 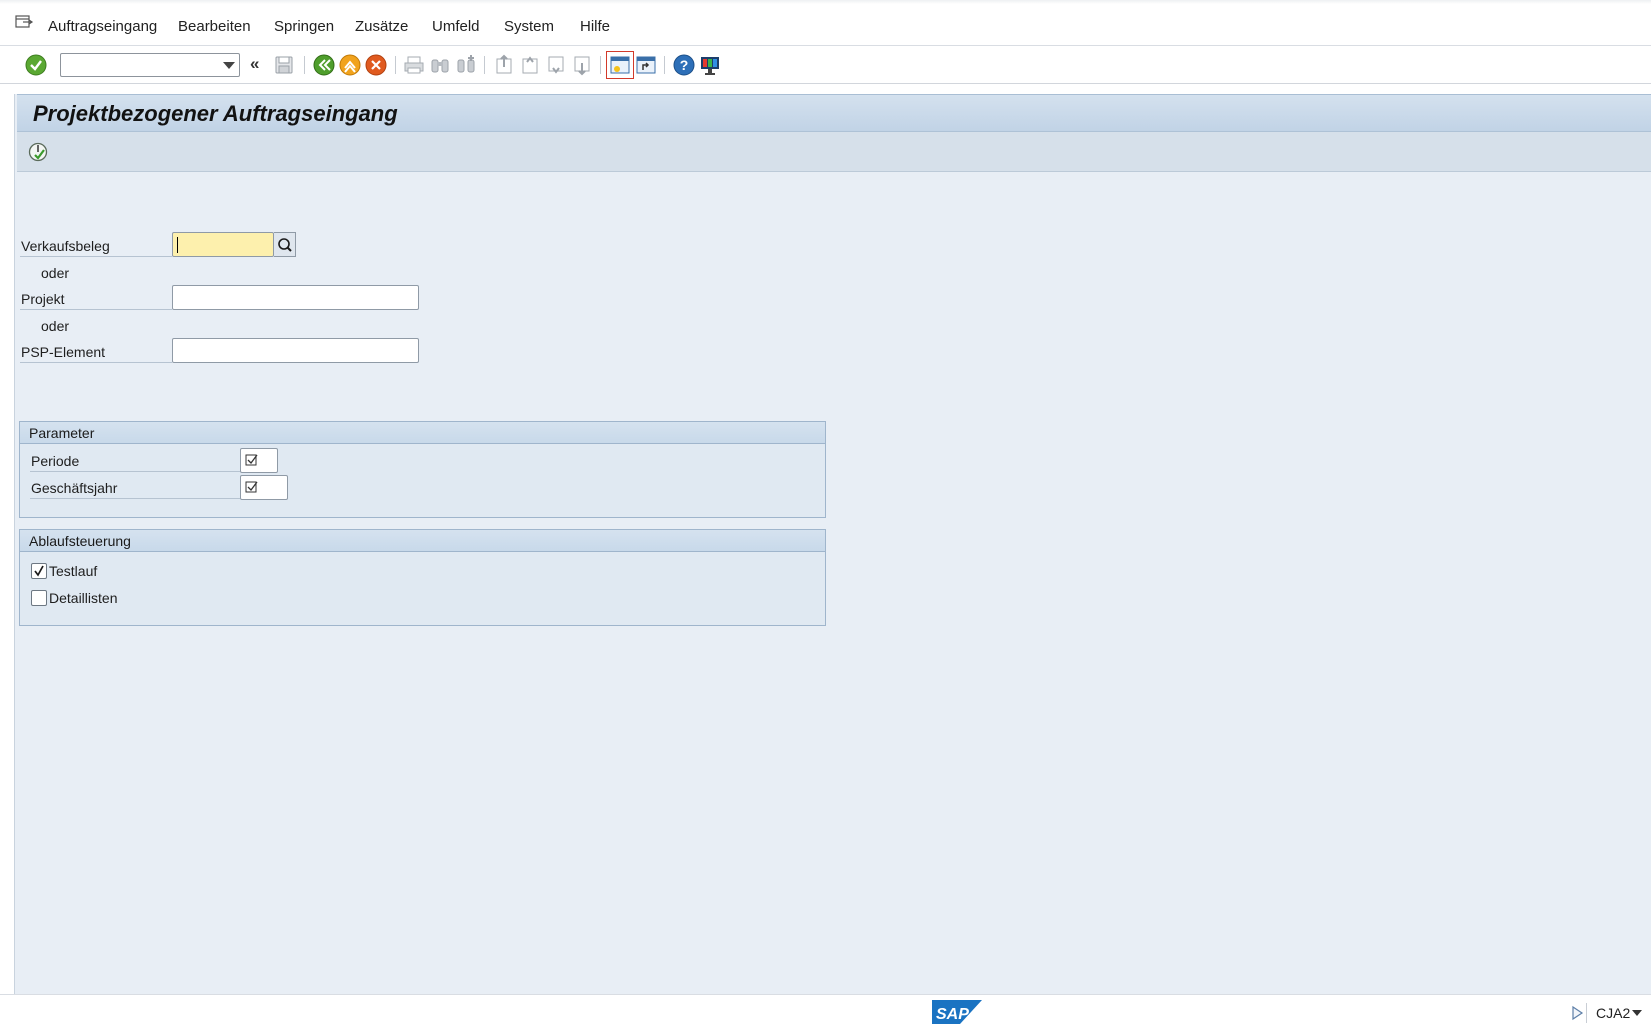 I want to click on verkaufsbeleg-label: Verkaufsbeleg, so click(x=65, y=246).